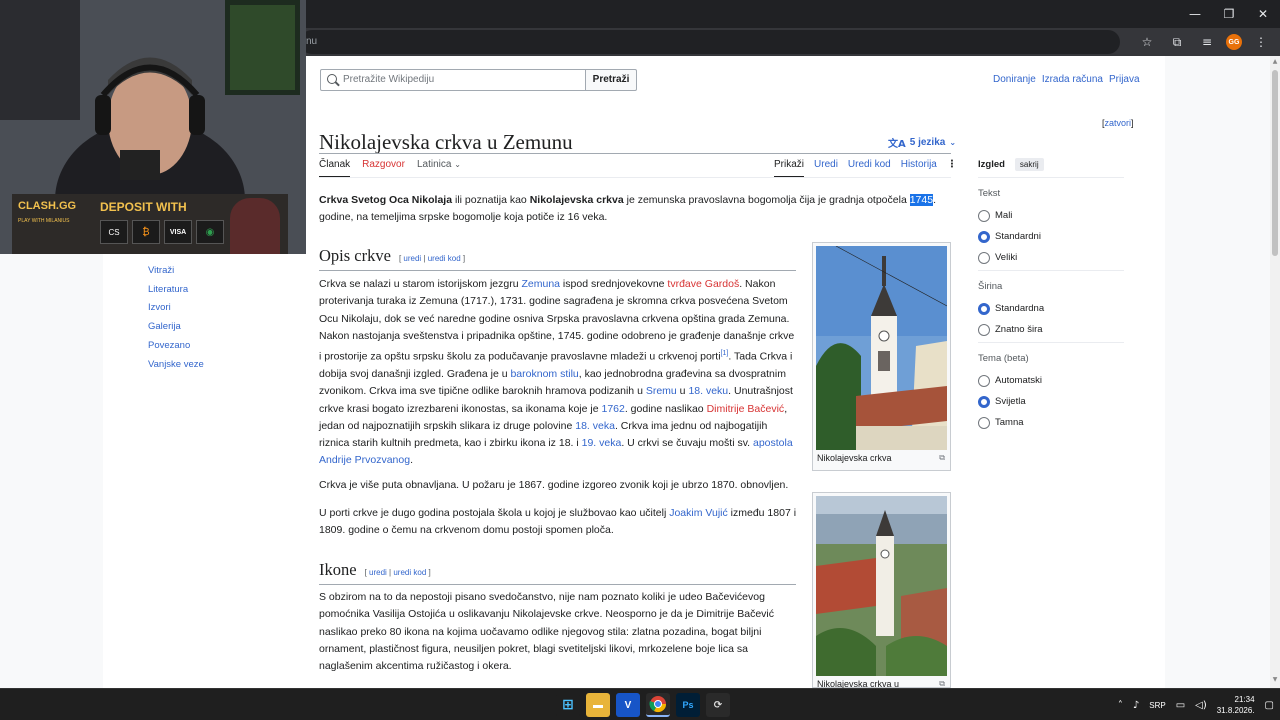 This screenshot has width=1280, height=720. What do you see at coordinates (703, 284) in the screenshot?
I see `link-gardos: tvrđave Gardoš` at bounding box center [703, 284].